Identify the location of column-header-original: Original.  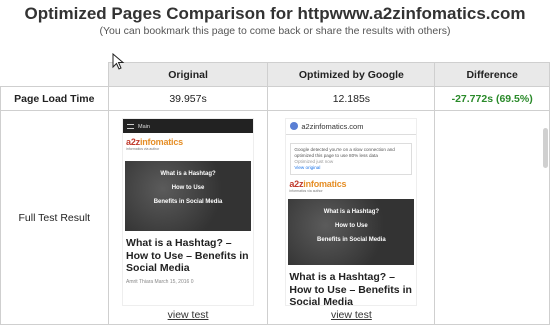
(188, 74).